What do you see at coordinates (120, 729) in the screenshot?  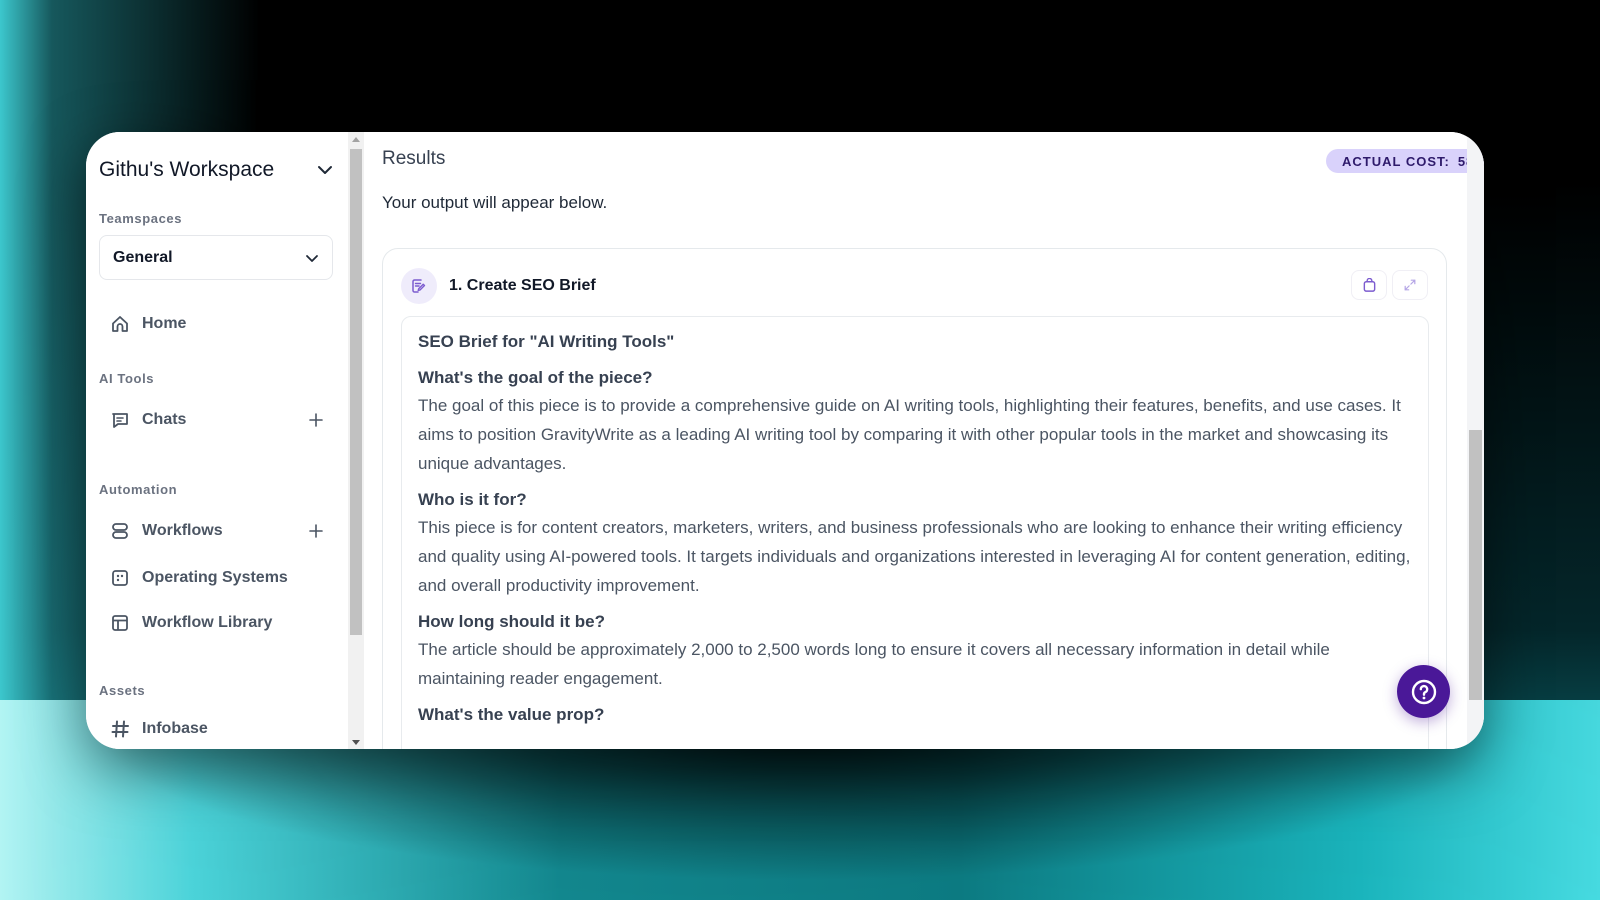 I see `hash-icon` at bounding box center [120, 729].